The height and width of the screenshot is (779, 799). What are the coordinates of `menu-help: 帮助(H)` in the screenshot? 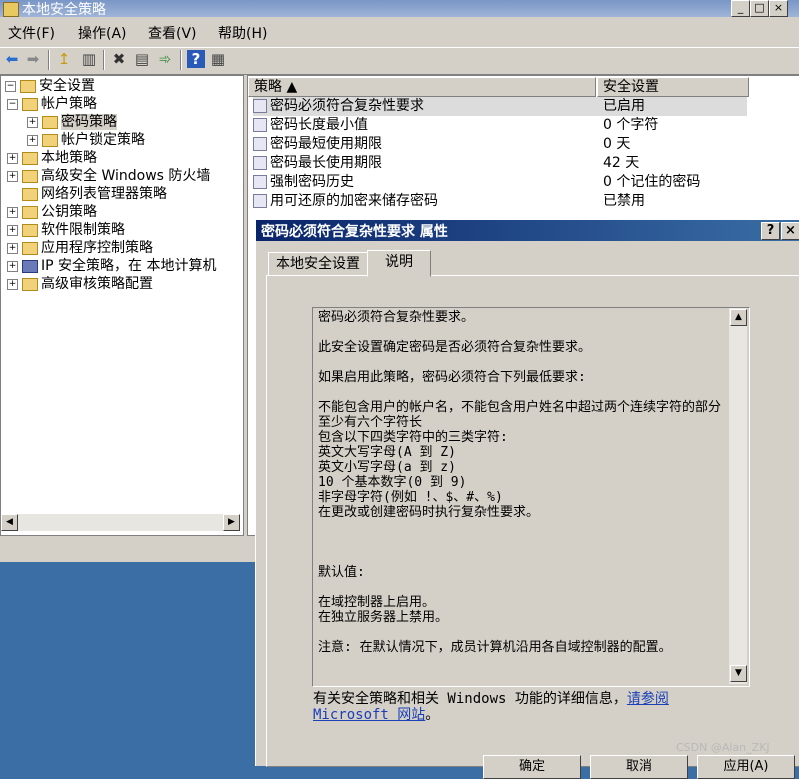 It's located at (242, 33).